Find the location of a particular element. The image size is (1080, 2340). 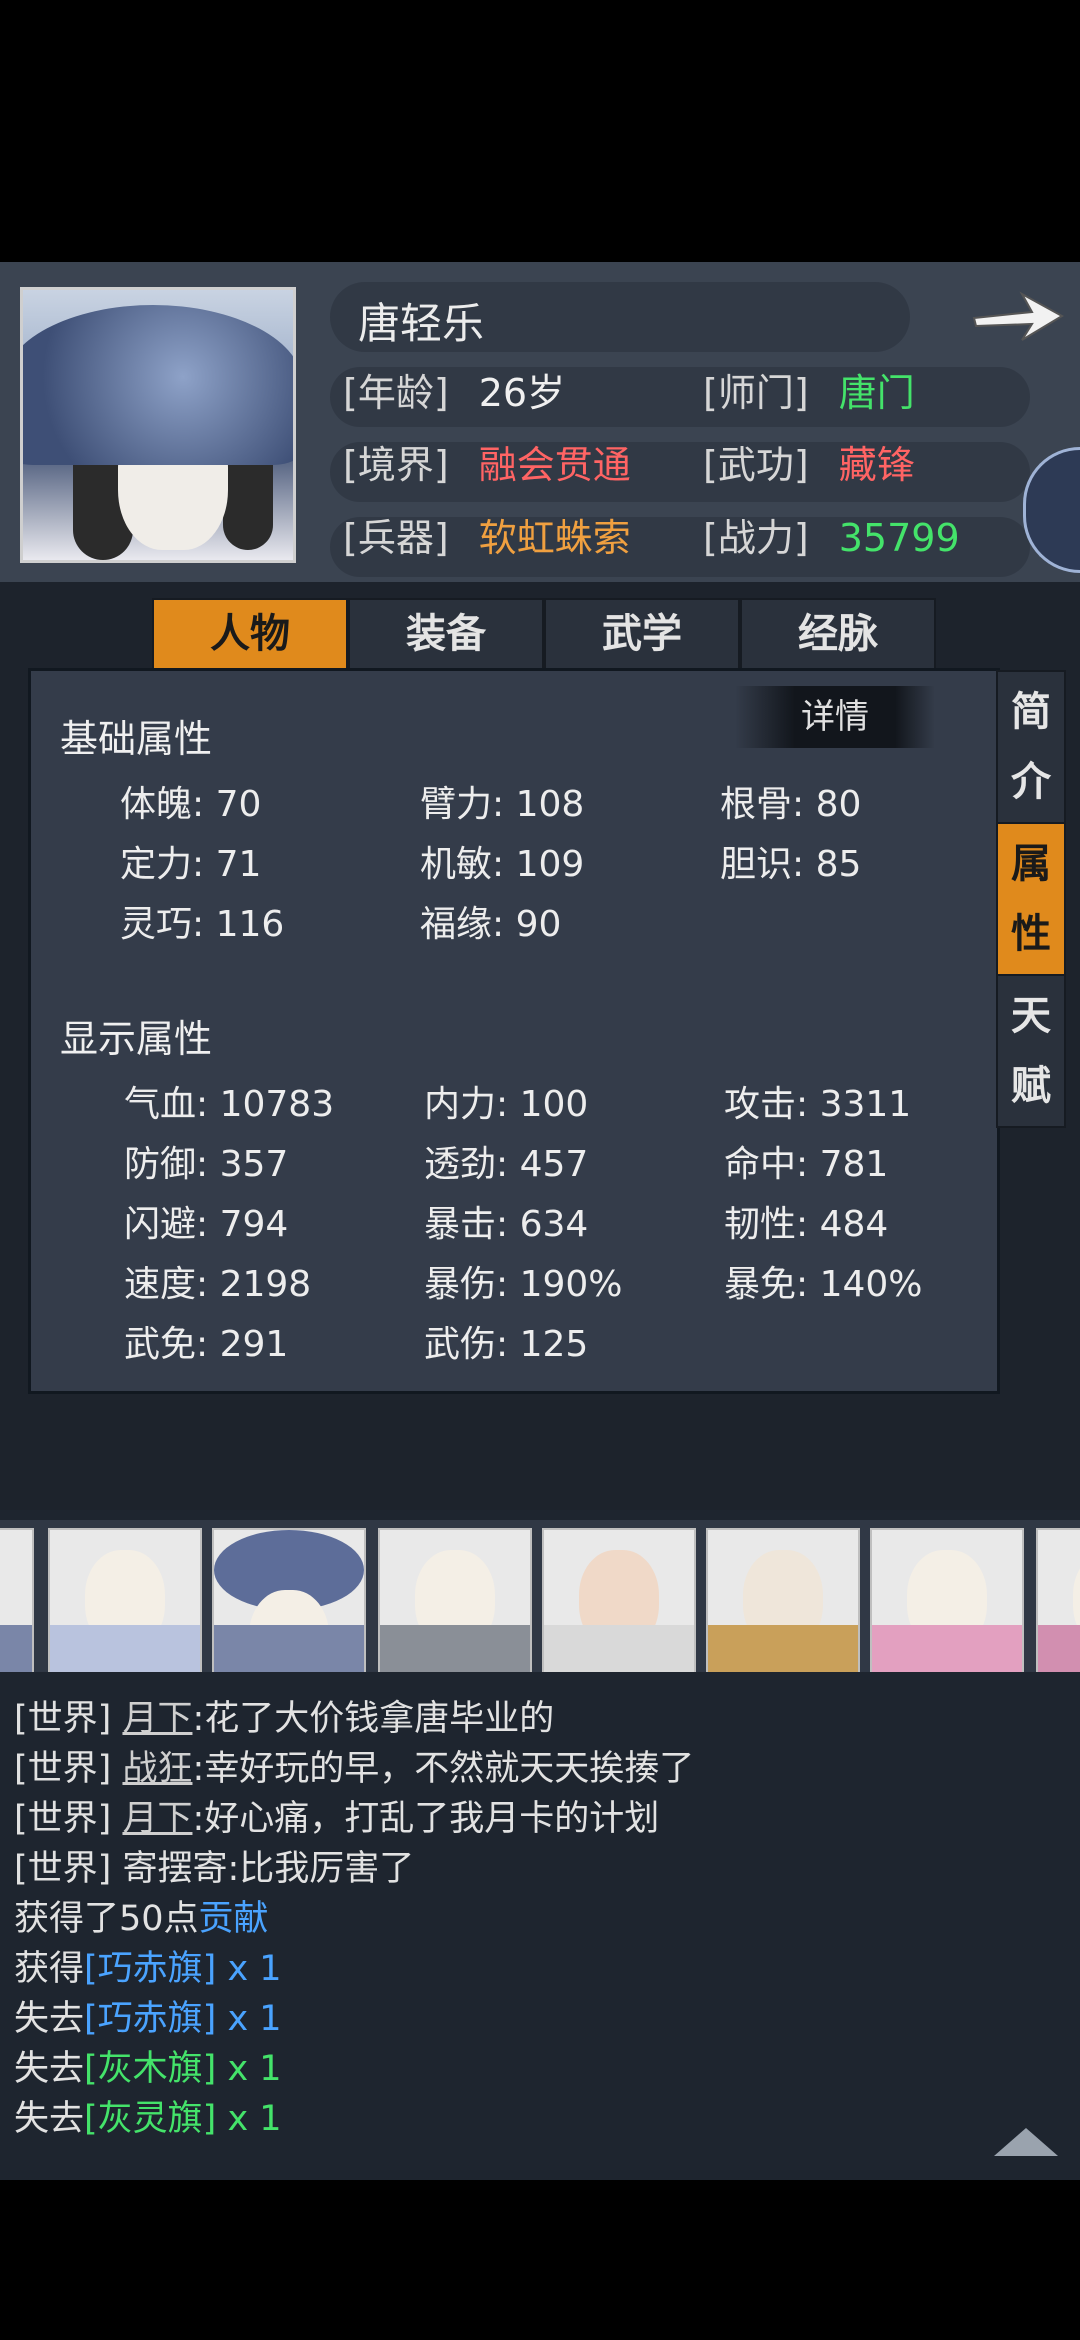

chat-username: 战狂 is located at coordinates (157, 1769).